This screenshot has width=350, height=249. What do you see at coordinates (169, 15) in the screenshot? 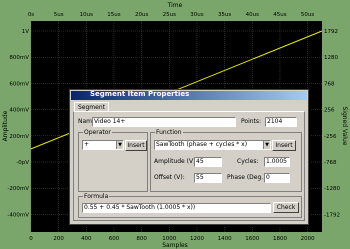
I see `top-tick-label: 25us` at bounding box center [169, 15].